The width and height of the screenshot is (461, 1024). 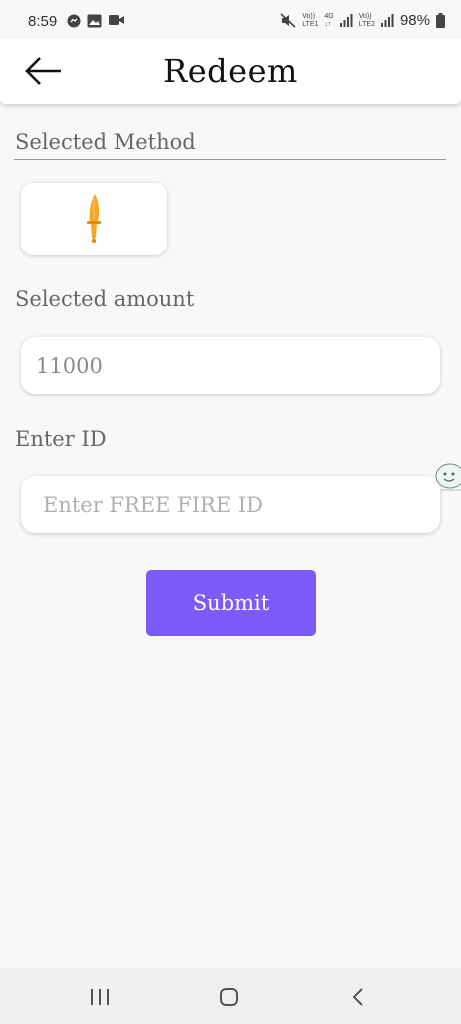 I want to click on sim2-bottom: LTE2, so click(x=366, y=24).